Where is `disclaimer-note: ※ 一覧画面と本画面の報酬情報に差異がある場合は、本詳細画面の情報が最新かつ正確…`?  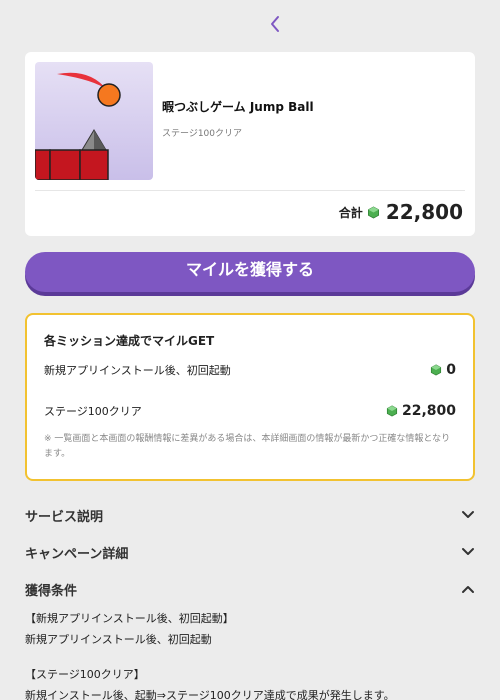
disclaimer-note: ※ 一覧画面と本画面の報酬情報に差異がある場合は、本詳細画面の情報が最新かつ正確… is located at coordinates (247, 446).